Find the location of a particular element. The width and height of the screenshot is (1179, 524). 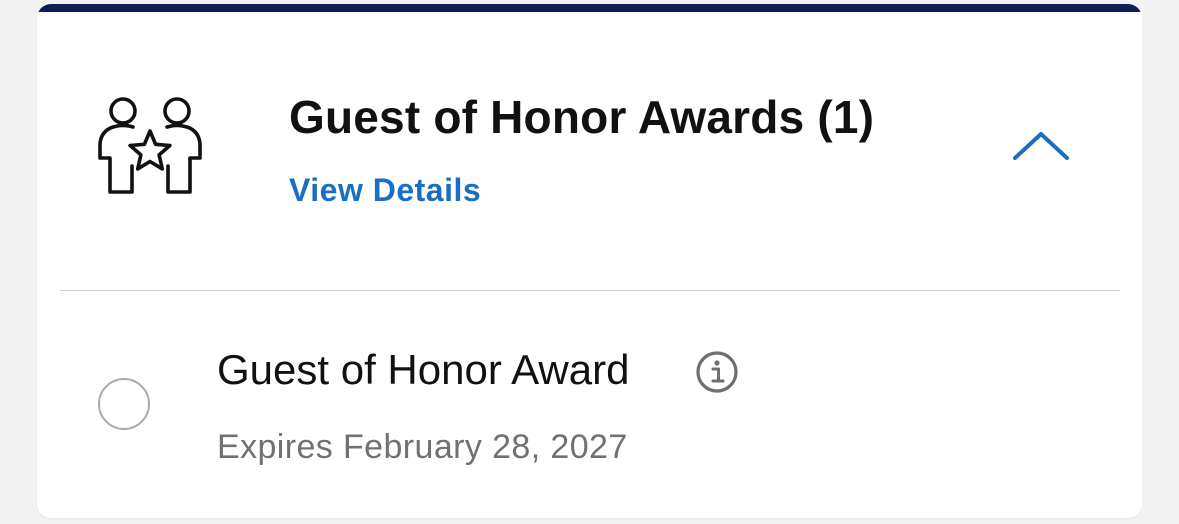

award-select-radio is located at coordinates (124, 404).